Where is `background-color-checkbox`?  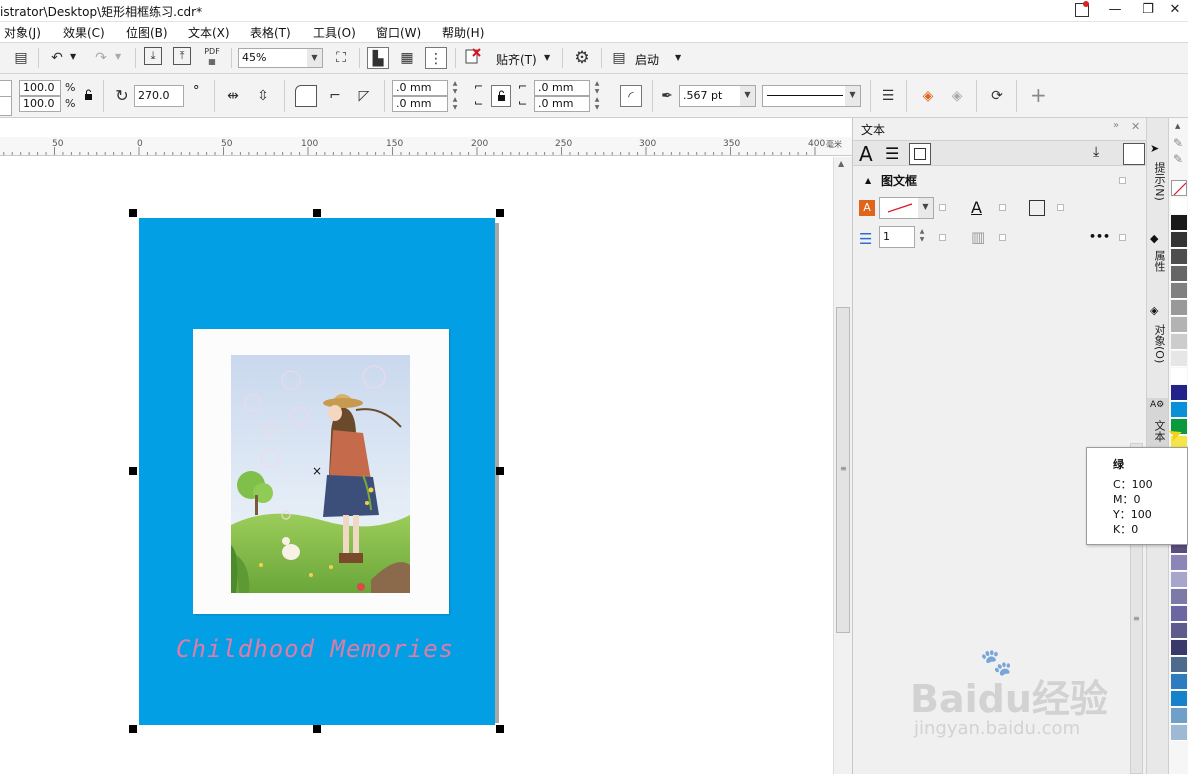 background-color-checkbox is located at coordinates (942, 207).